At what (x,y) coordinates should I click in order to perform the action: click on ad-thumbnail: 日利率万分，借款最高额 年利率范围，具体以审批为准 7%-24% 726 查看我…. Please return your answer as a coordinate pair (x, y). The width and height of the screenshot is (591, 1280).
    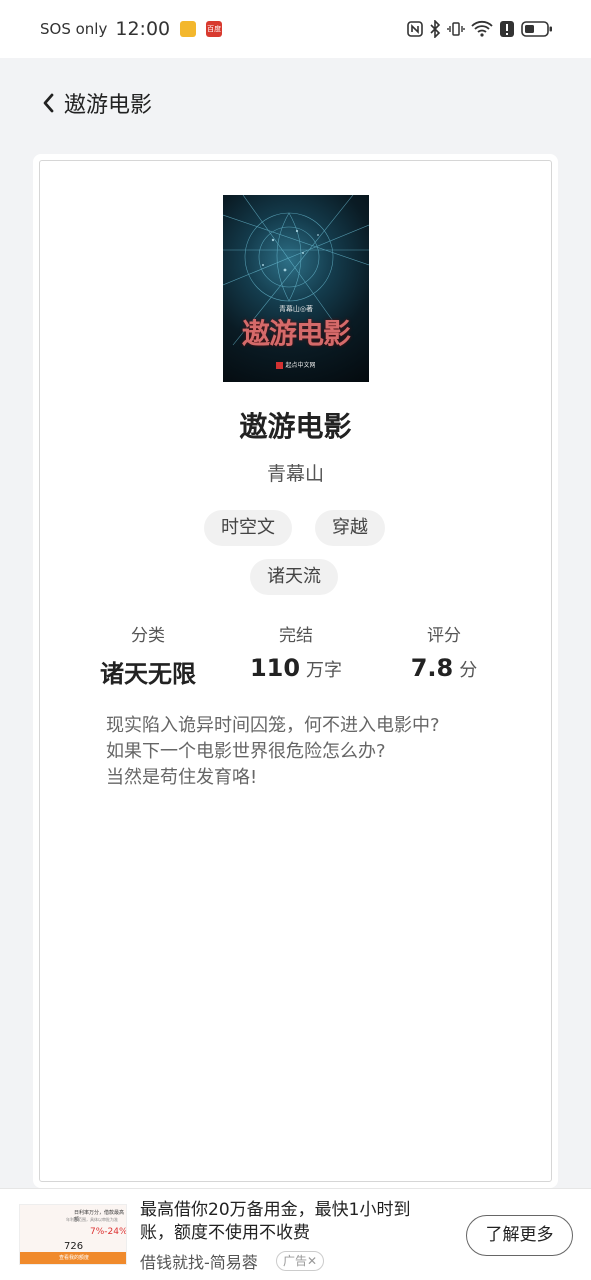
    Looking at the image, I should click on (73, 1234).